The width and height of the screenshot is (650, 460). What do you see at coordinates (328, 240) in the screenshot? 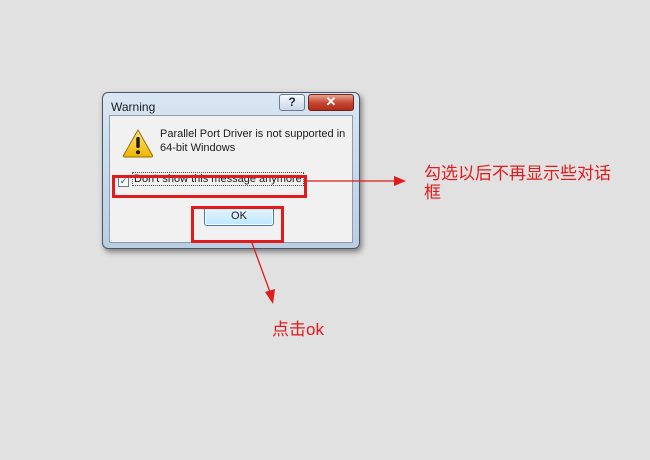
I see `annotation-arrows` at bounding box center [328, 240].